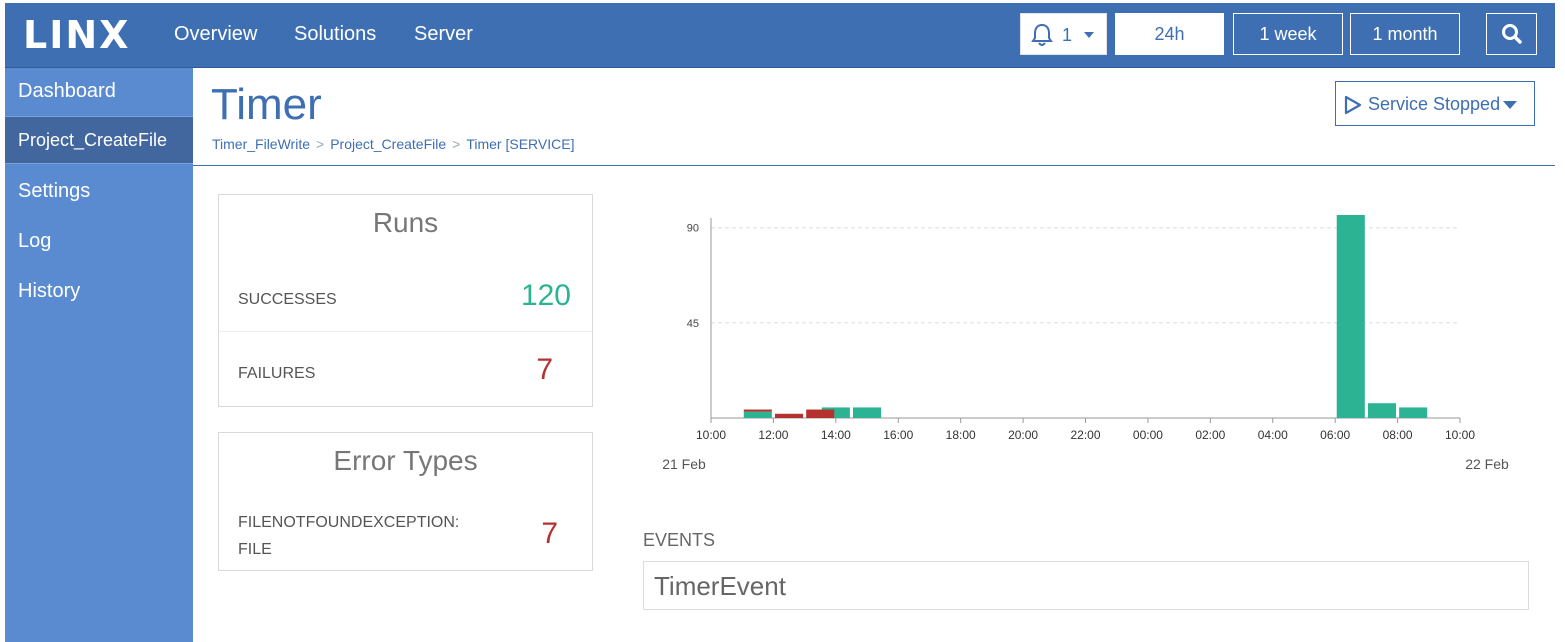 The height and width of the screenshot is (642, 1565). Describe the element at coordinates (874, 165) in the screenshot. I see `header-divider` at that location.